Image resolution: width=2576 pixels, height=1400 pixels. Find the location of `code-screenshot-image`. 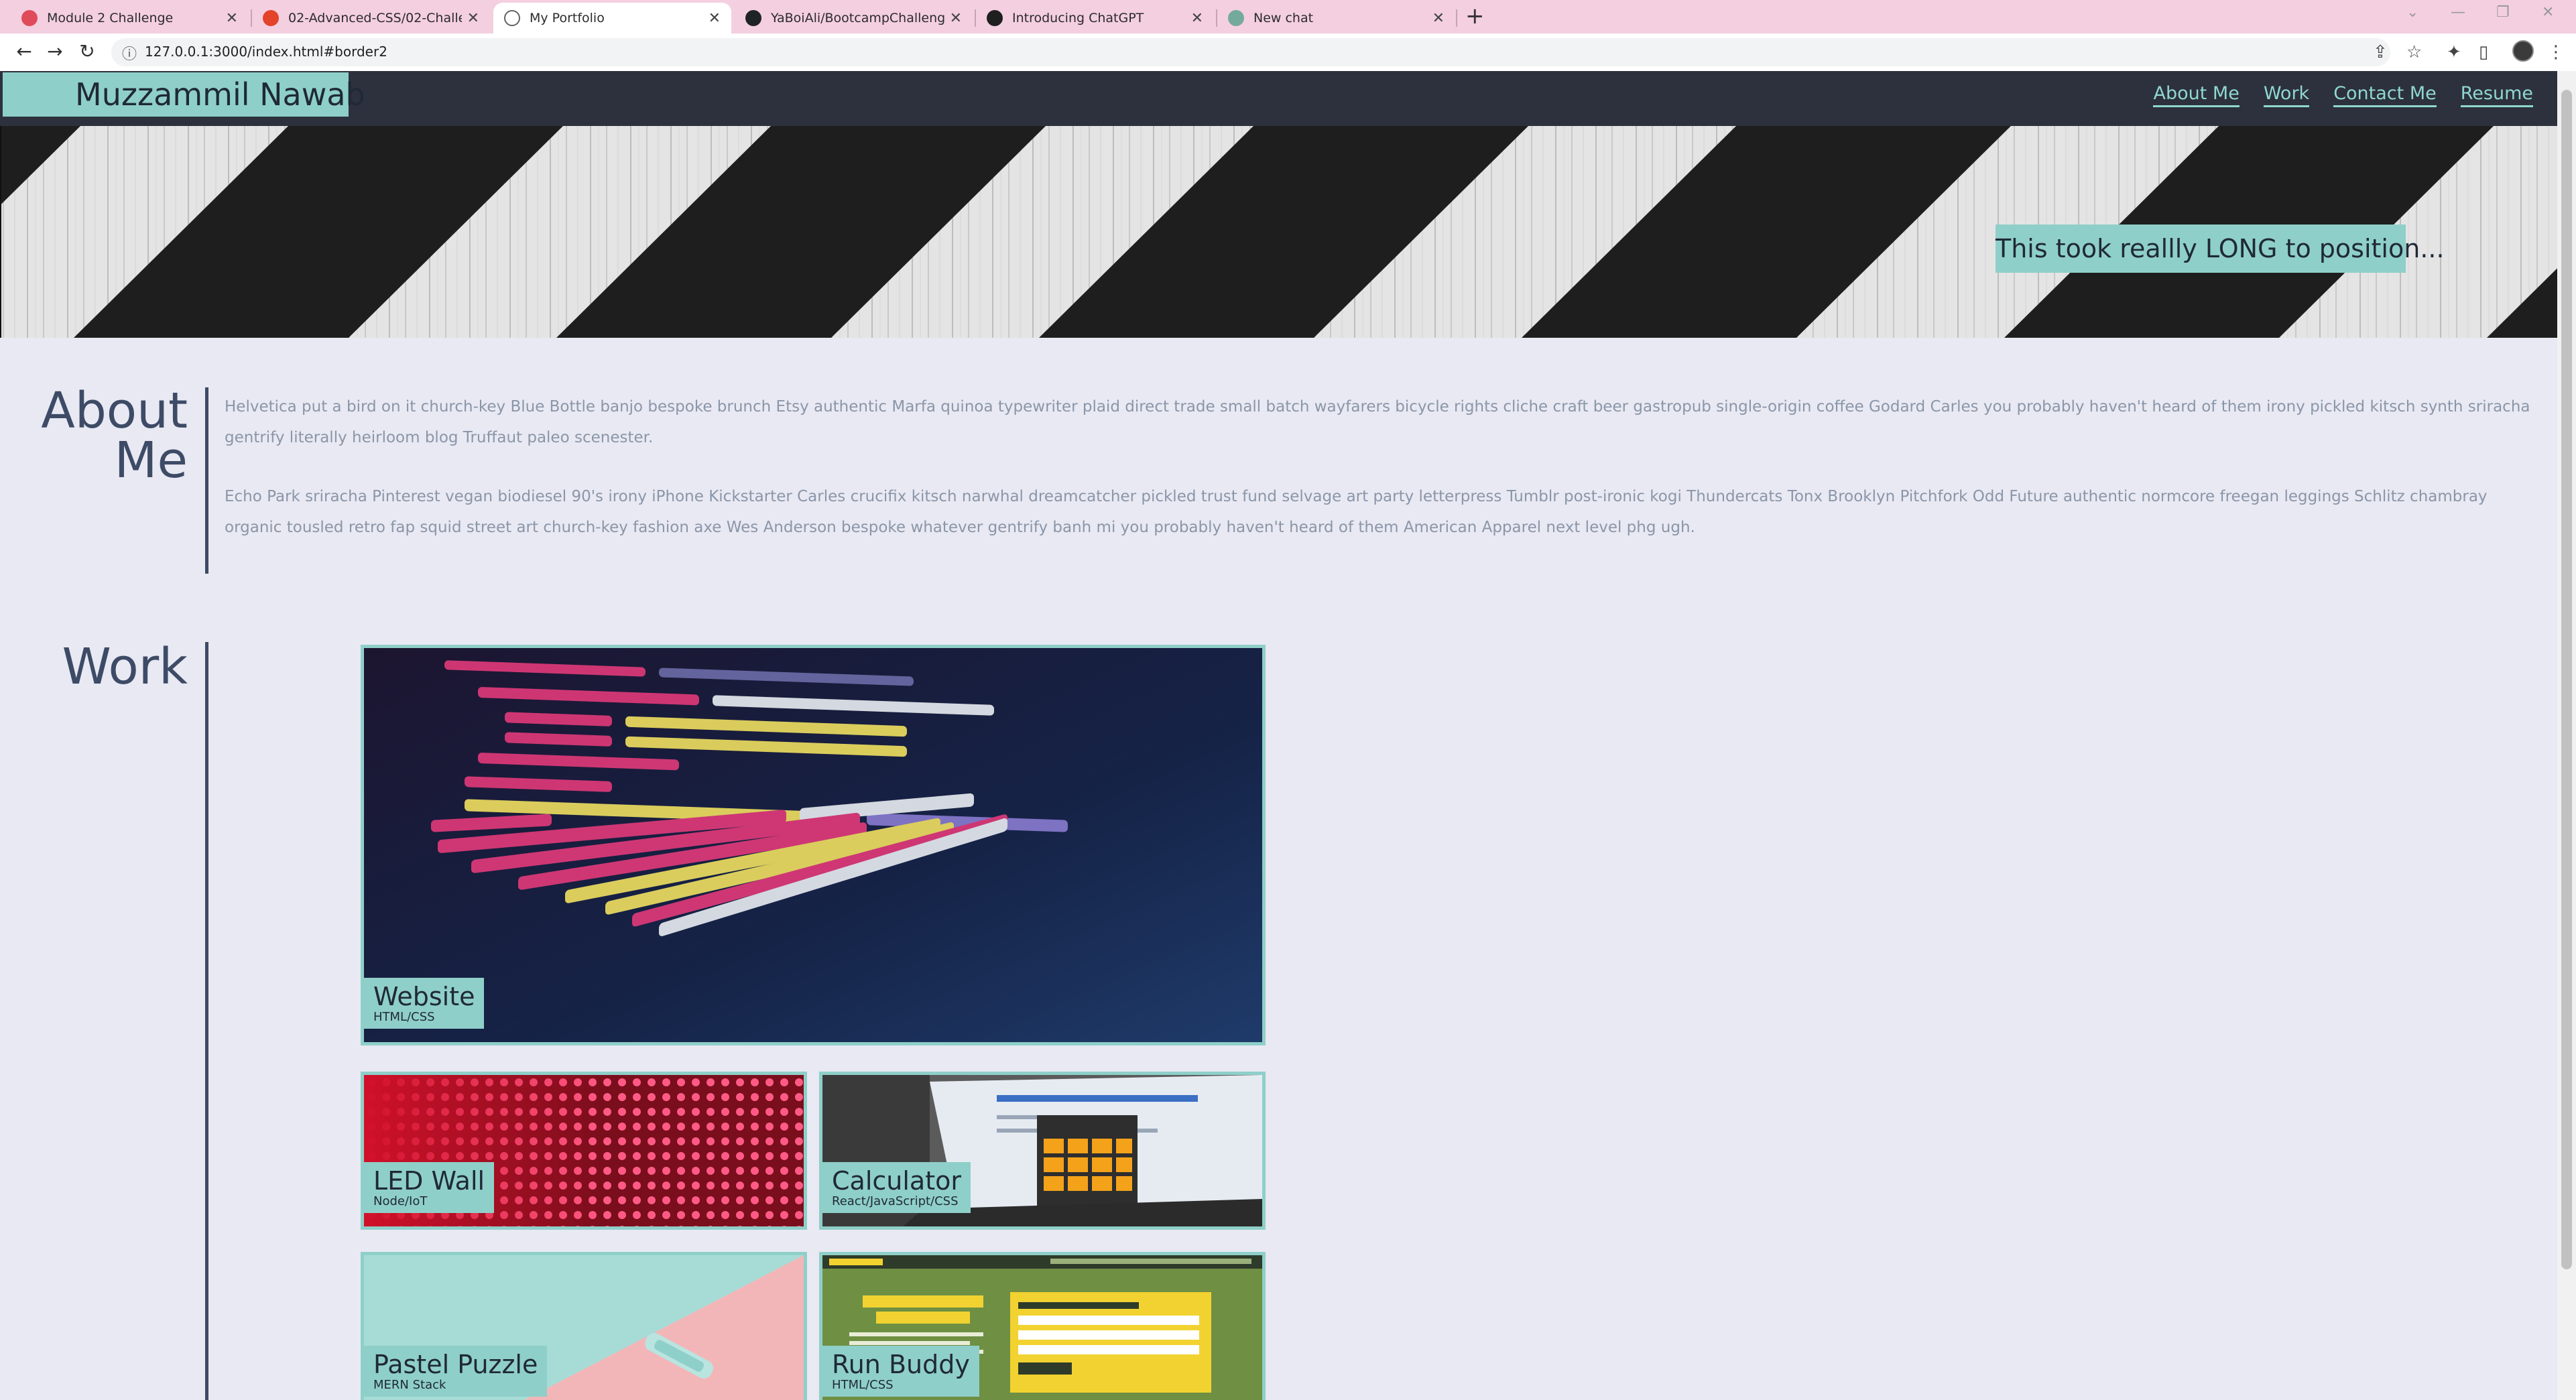

code-screenshot-image is located at coordinates (813, 845).